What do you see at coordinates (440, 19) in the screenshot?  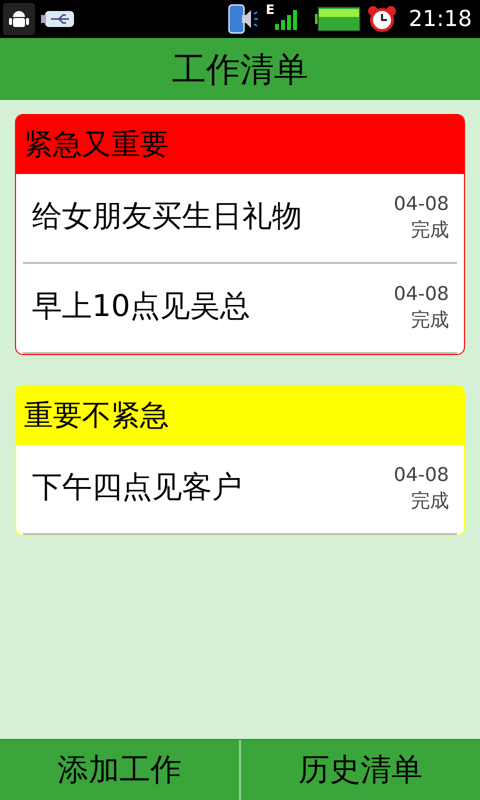 I see `clock-time: 21:18` at bounding box center [440, 19].